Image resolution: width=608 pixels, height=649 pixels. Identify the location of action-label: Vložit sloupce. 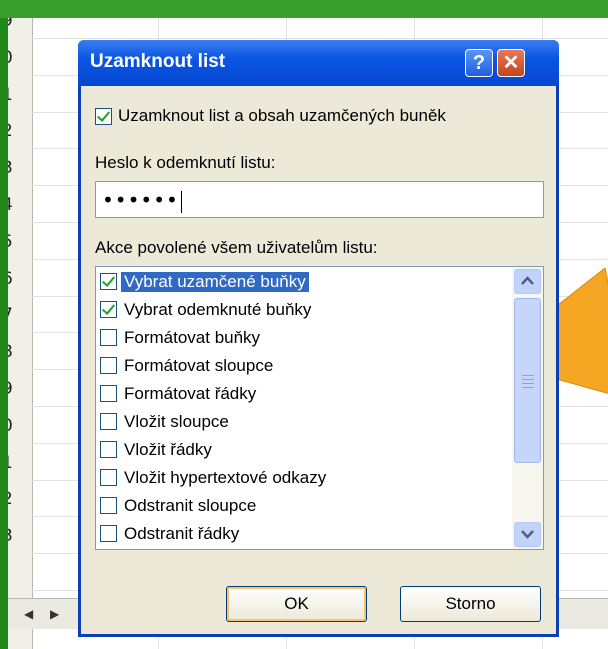
(176, 421).